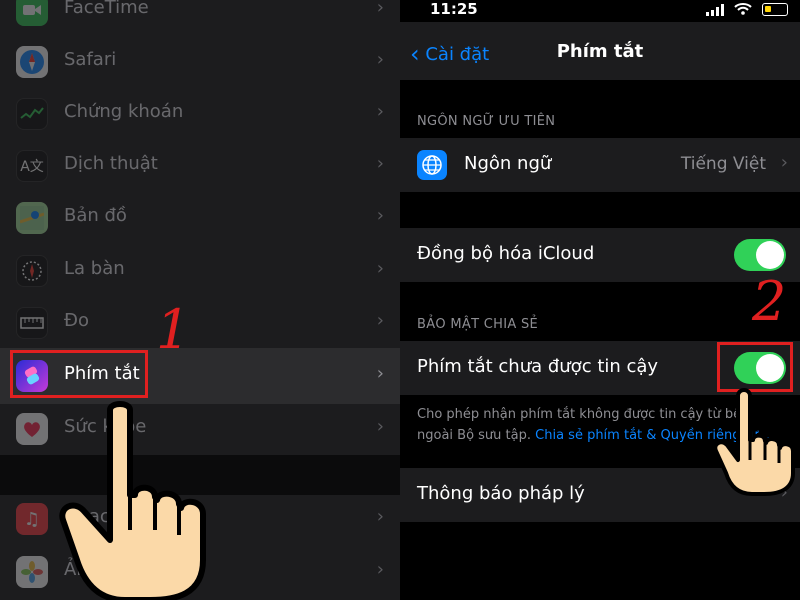 This screenshot has width=800, height=600. I want to click on settings-row-label: Đo, so click(76, 320).